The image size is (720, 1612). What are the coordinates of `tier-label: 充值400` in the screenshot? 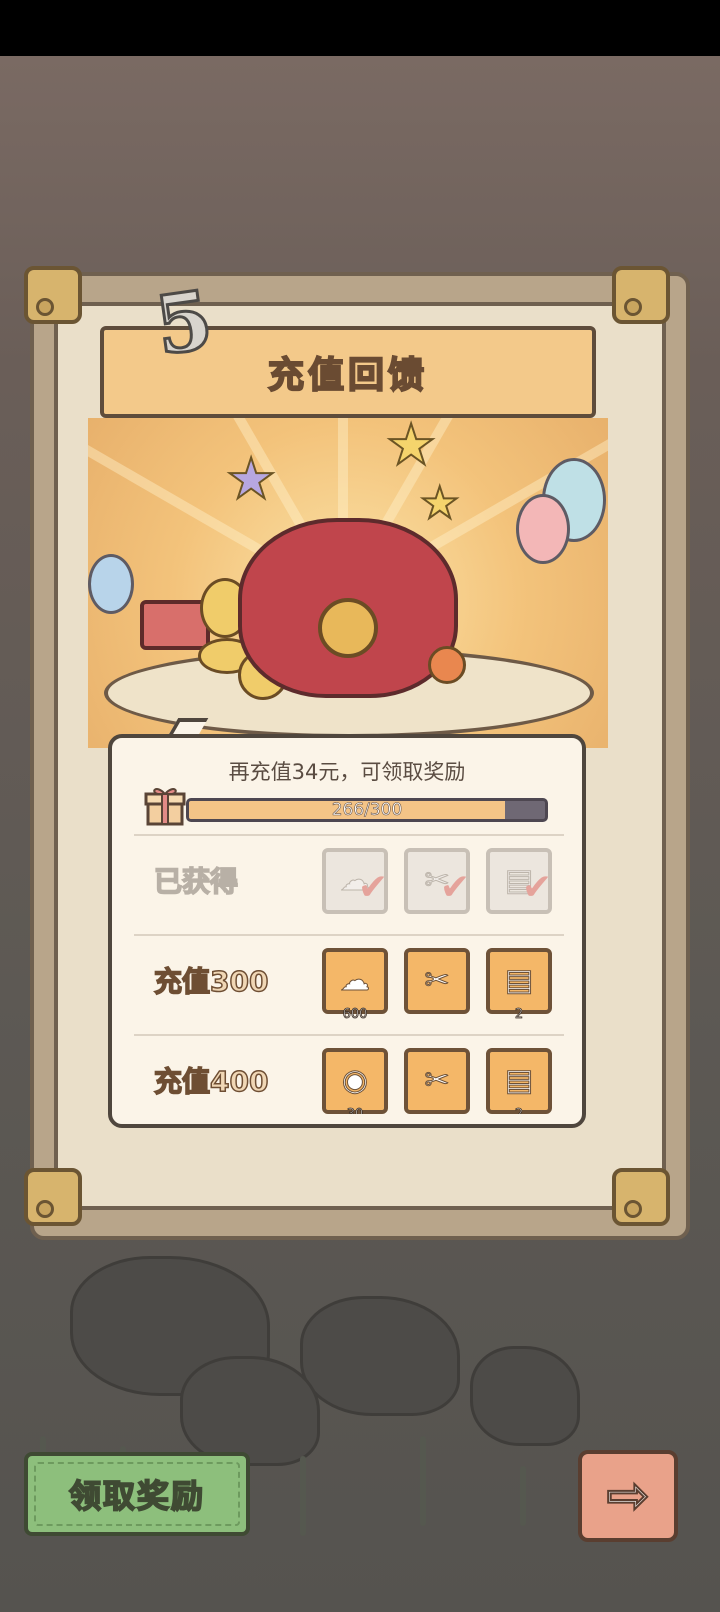 It's located at (211, 1081).